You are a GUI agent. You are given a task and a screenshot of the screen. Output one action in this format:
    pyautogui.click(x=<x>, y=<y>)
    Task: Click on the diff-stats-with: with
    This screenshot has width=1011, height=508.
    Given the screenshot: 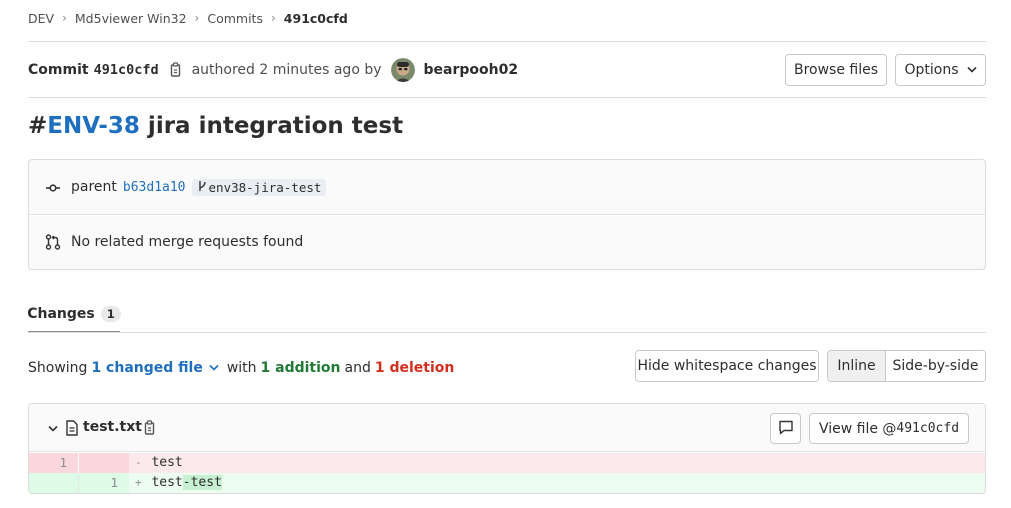 What is the action you would take?
    pyautogui.click(x=241, y=368)
    